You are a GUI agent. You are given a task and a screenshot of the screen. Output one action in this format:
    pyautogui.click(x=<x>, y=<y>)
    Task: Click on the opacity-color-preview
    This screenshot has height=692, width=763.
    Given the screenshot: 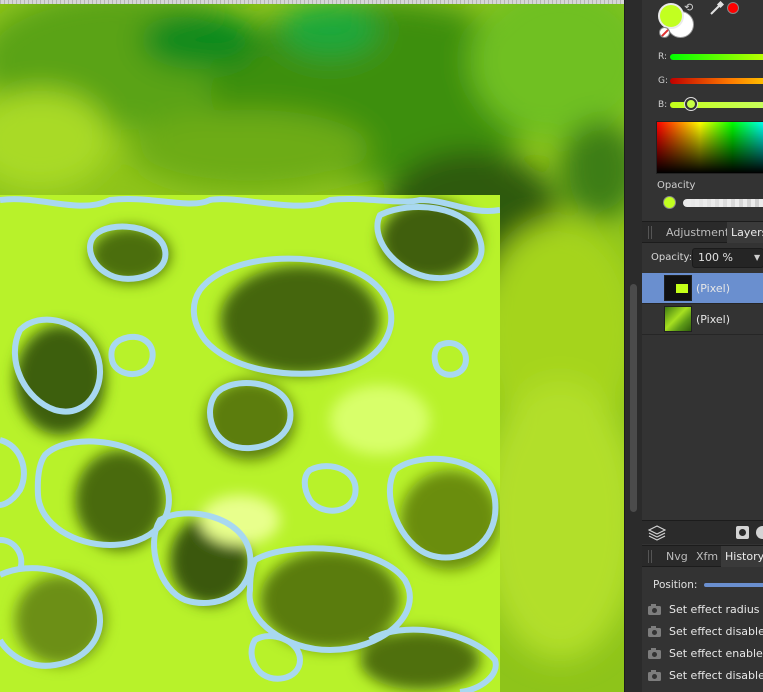 What is the action you would take?
    pyautogui.click(x=669, y=202)
    